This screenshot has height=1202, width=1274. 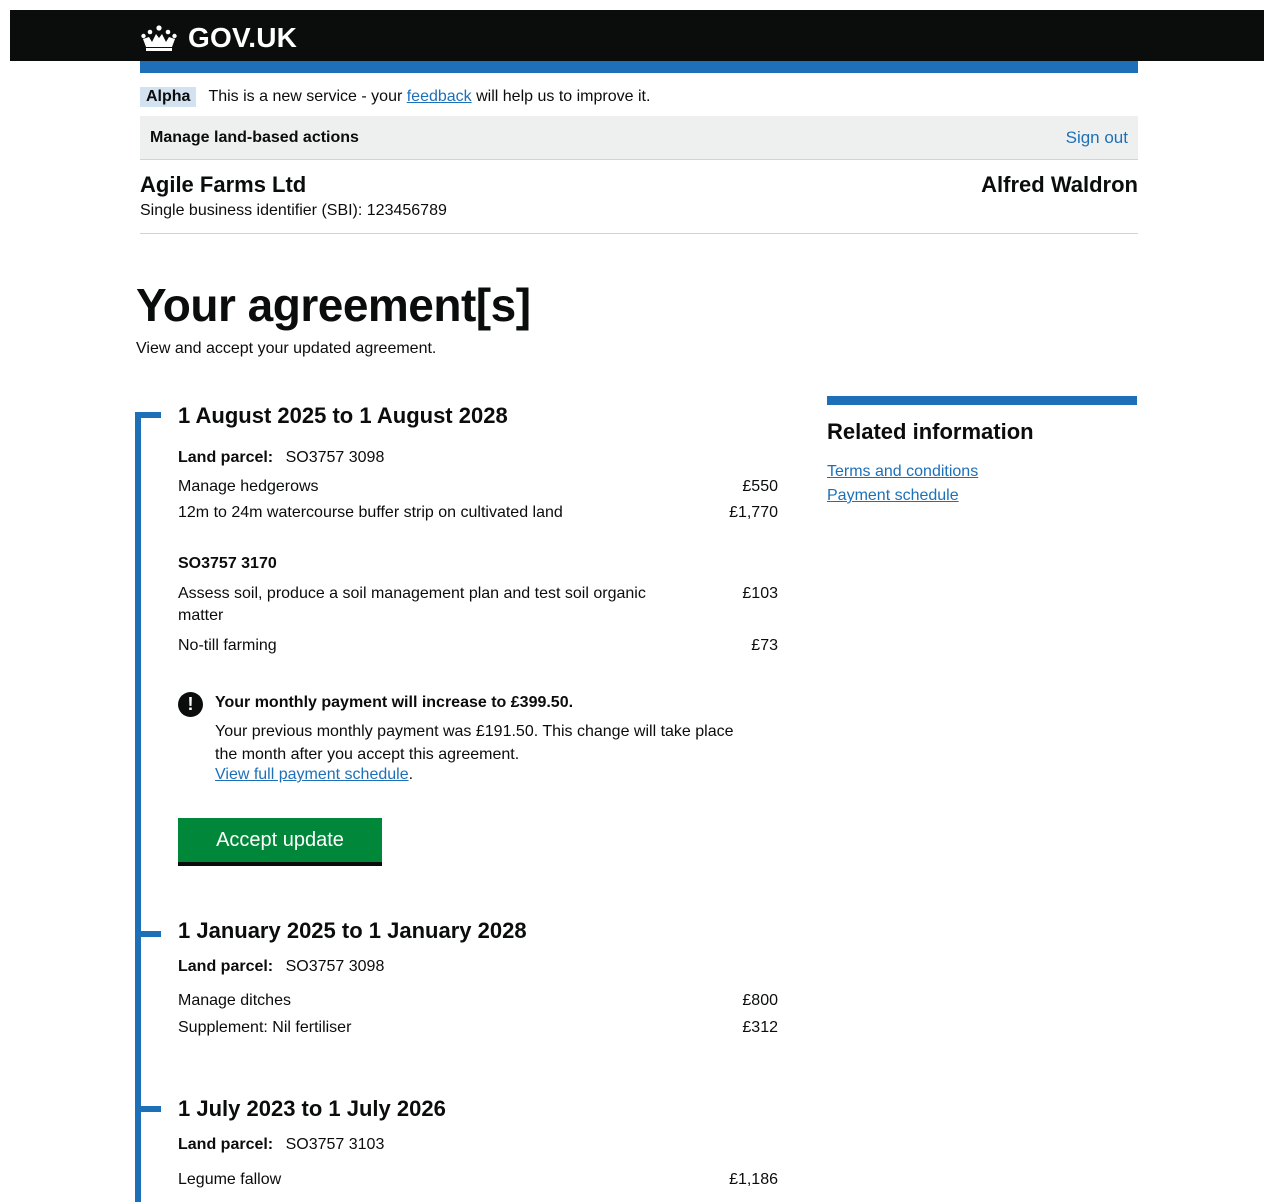 I want to click on action-description: Manage hedgerows, so click(x=248, y=486).